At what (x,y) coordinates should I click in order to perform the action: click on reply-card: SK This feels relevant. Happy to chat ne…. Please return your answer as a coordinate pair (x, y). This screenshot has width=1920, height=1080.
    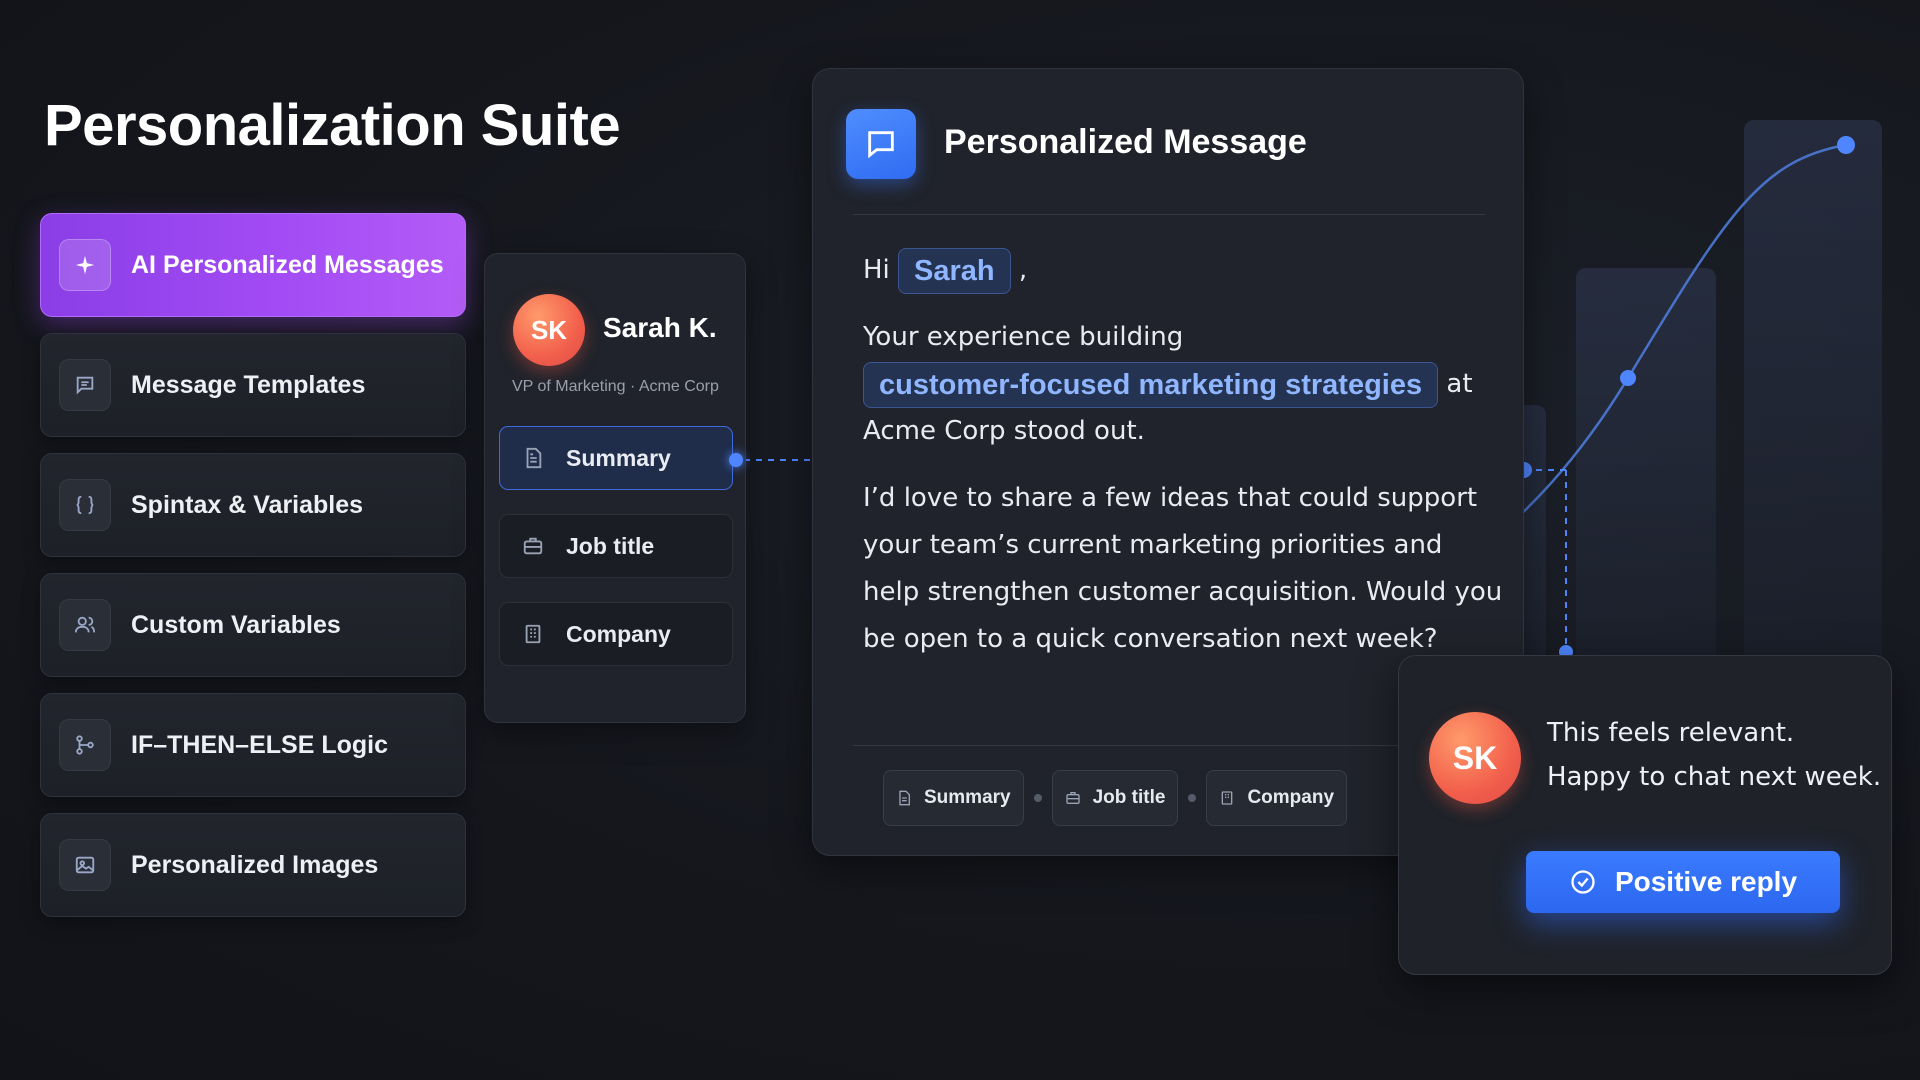
    Looking at the image, I should click on (1645, 815).